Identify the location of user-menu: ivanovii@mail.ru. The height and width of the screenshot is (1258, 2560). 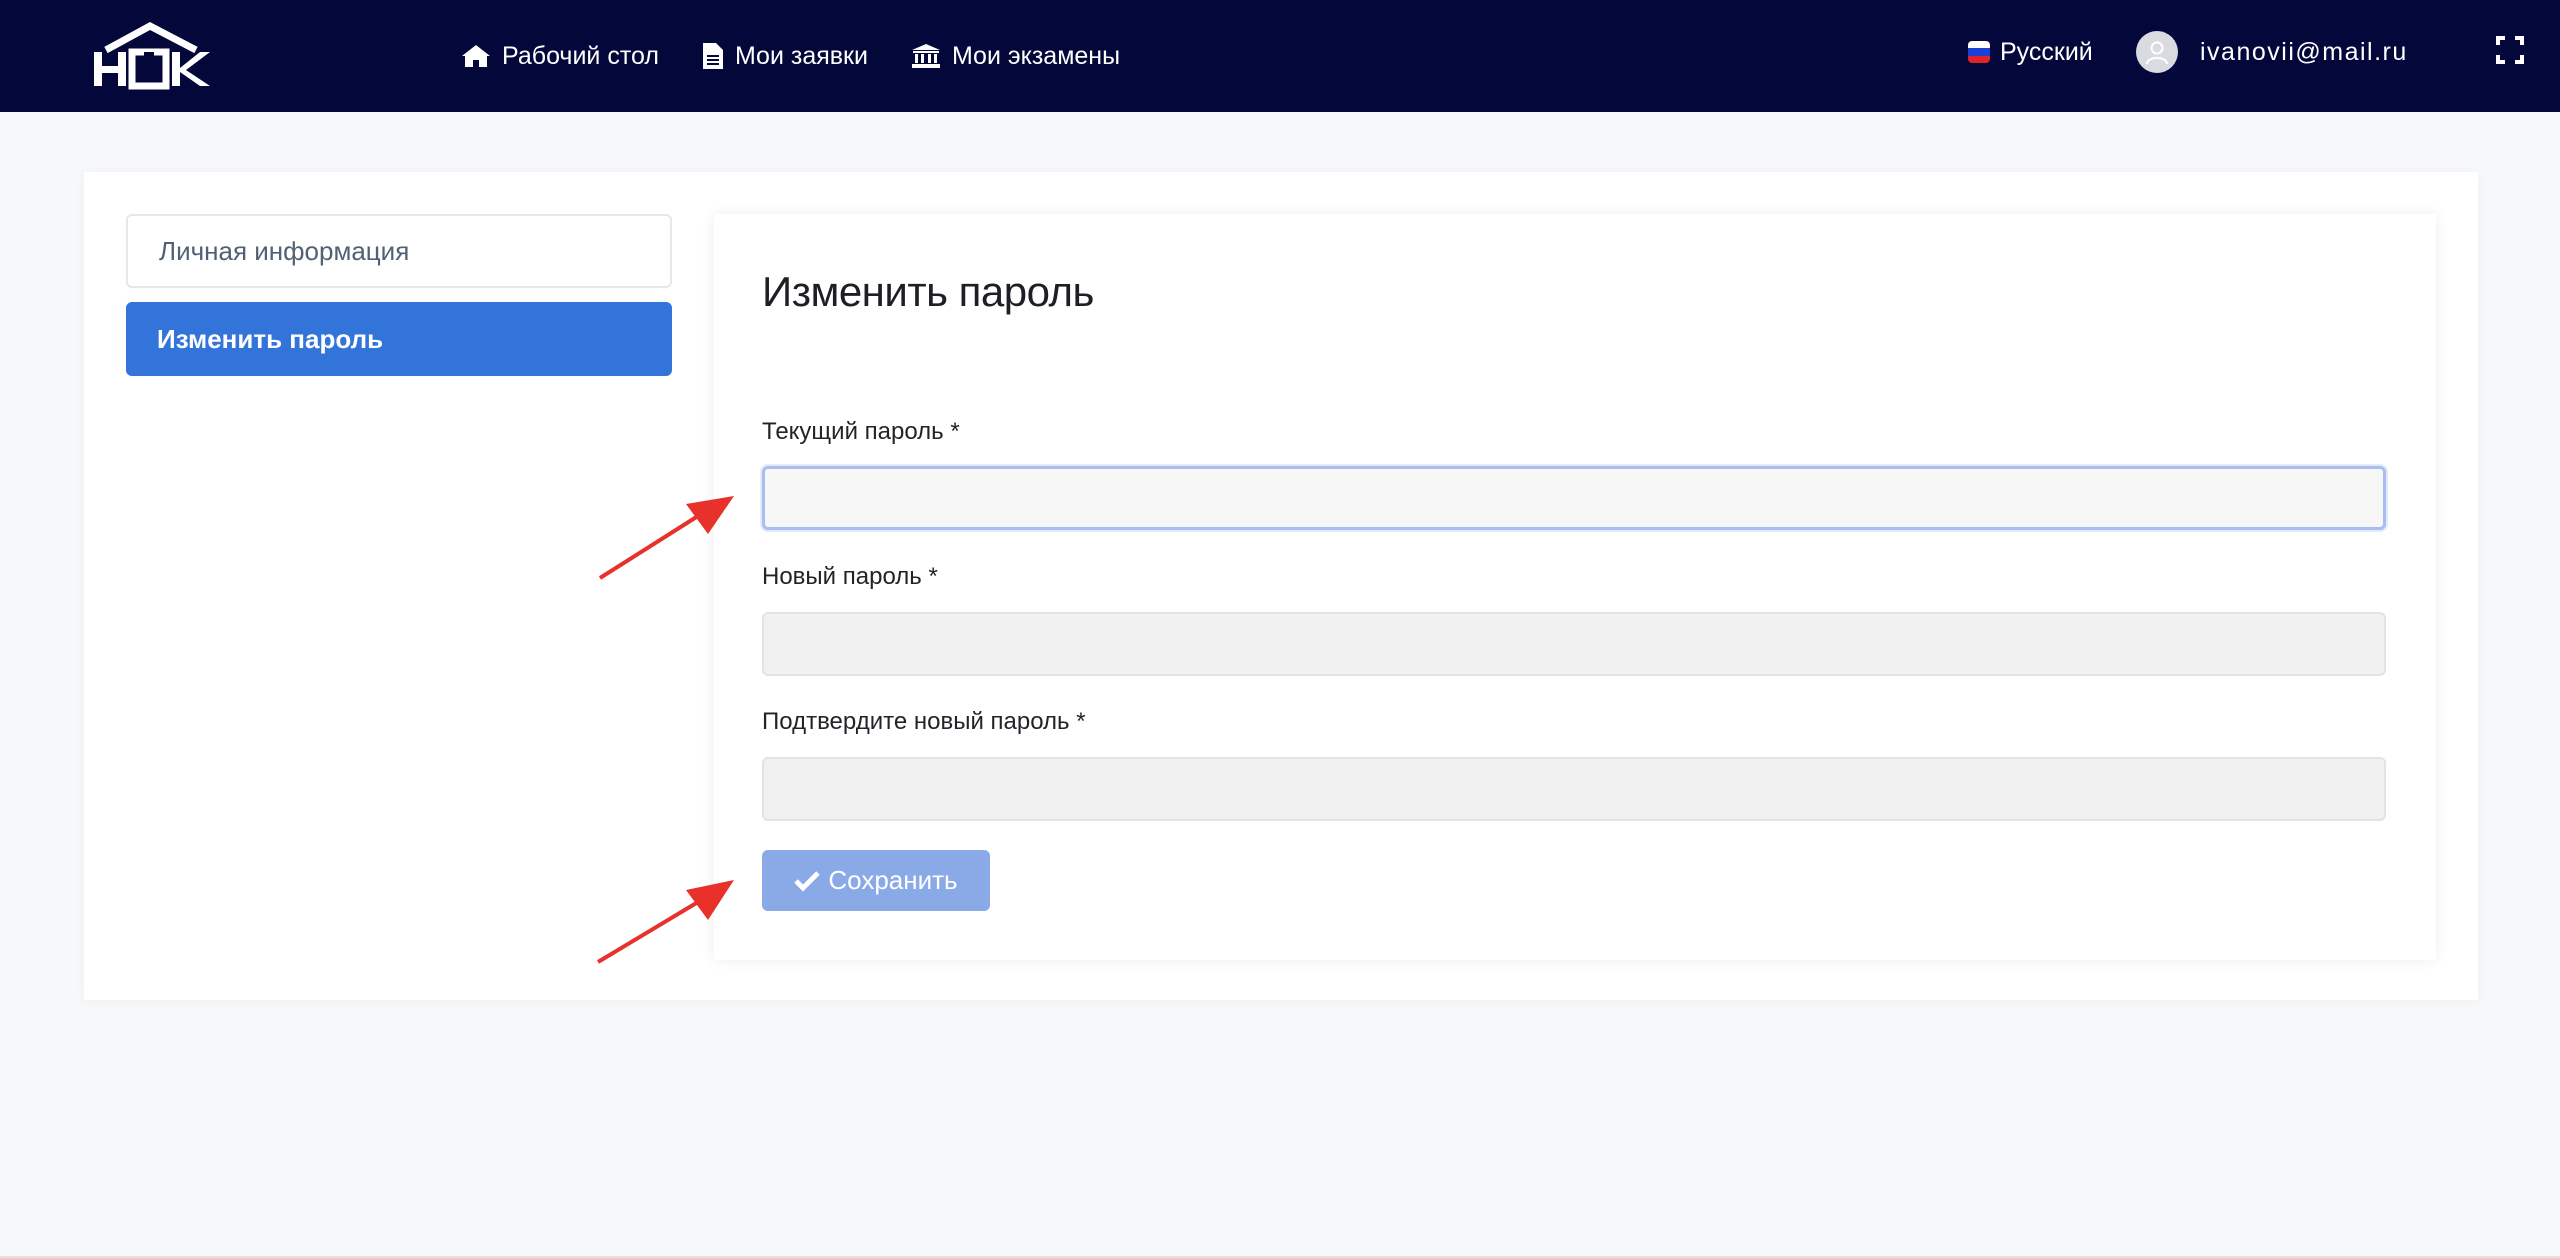
(2272, 52).